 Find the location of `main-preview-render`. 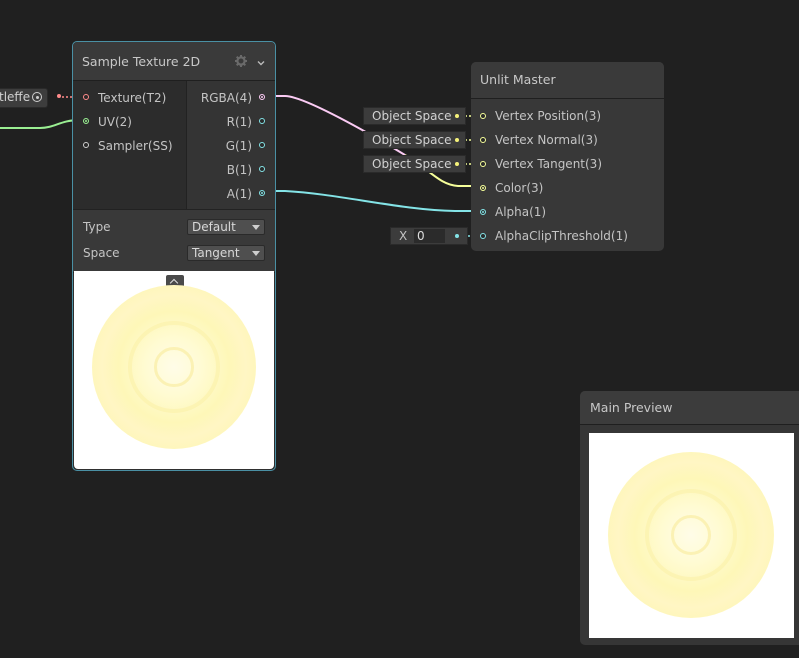

main-preview-render is located at coordinates (691, 535).